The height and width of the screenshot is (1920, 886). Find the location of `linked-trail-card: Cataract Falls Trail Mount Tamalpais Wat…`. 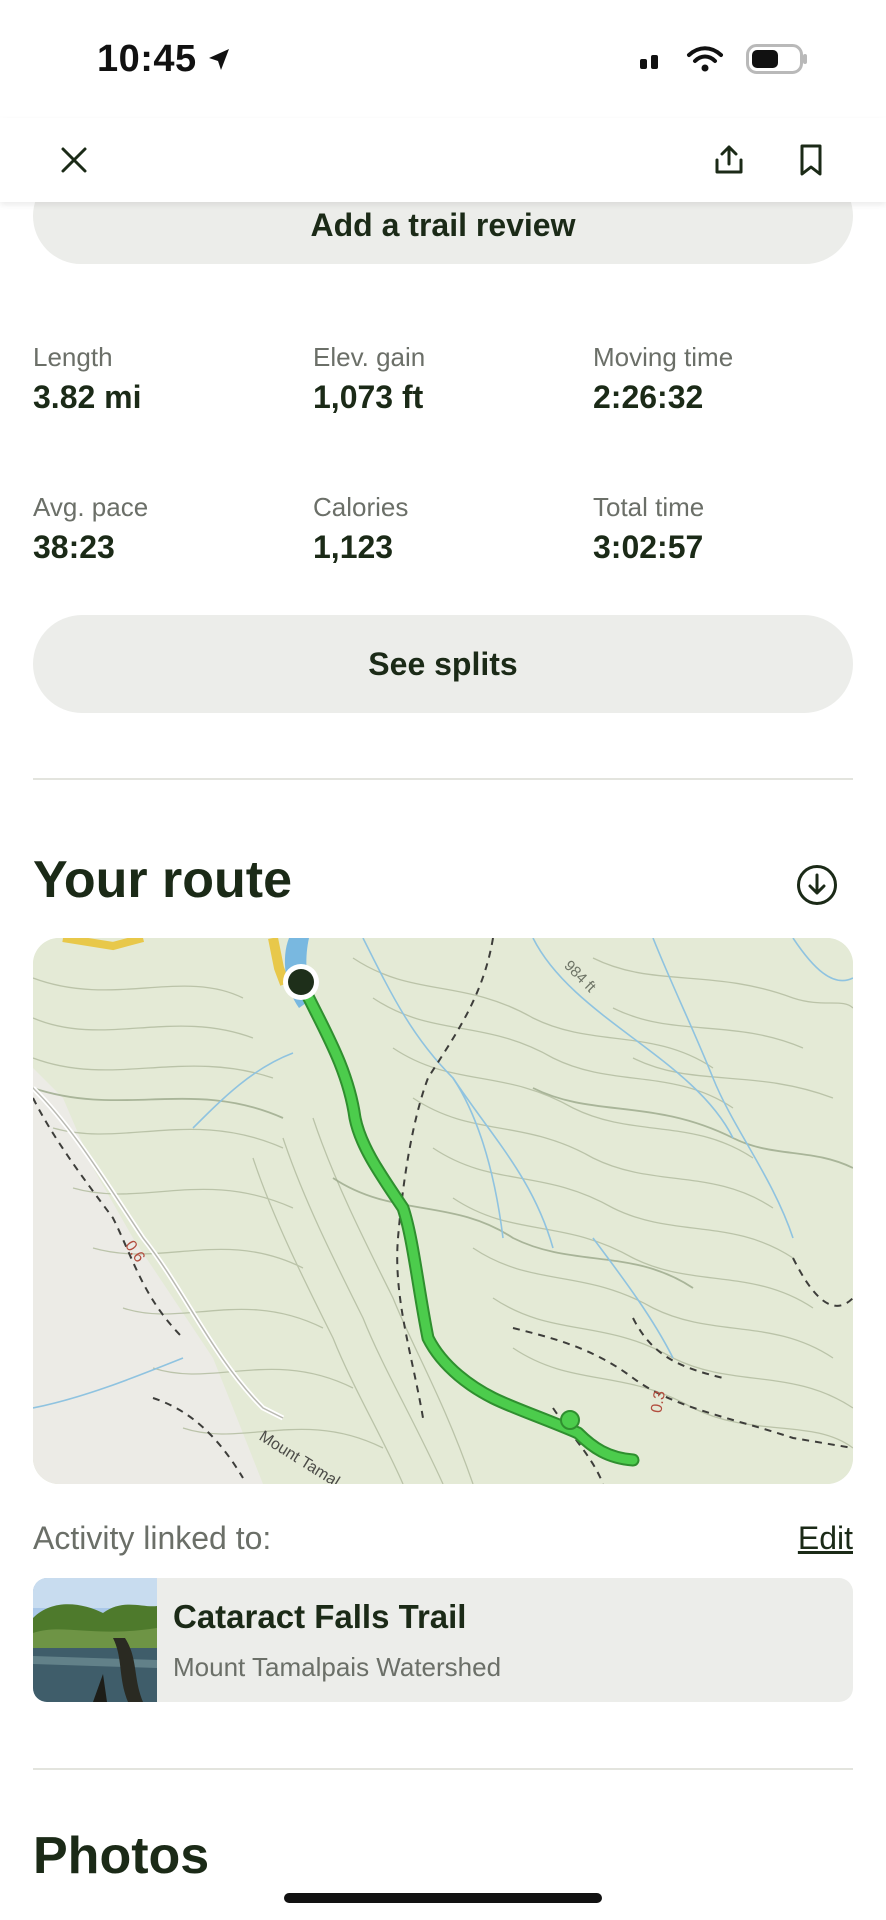

linked-trail-card: Cataract Falls Trail Mount Tamalpais Wat… is located at coordinates (443, 1640).